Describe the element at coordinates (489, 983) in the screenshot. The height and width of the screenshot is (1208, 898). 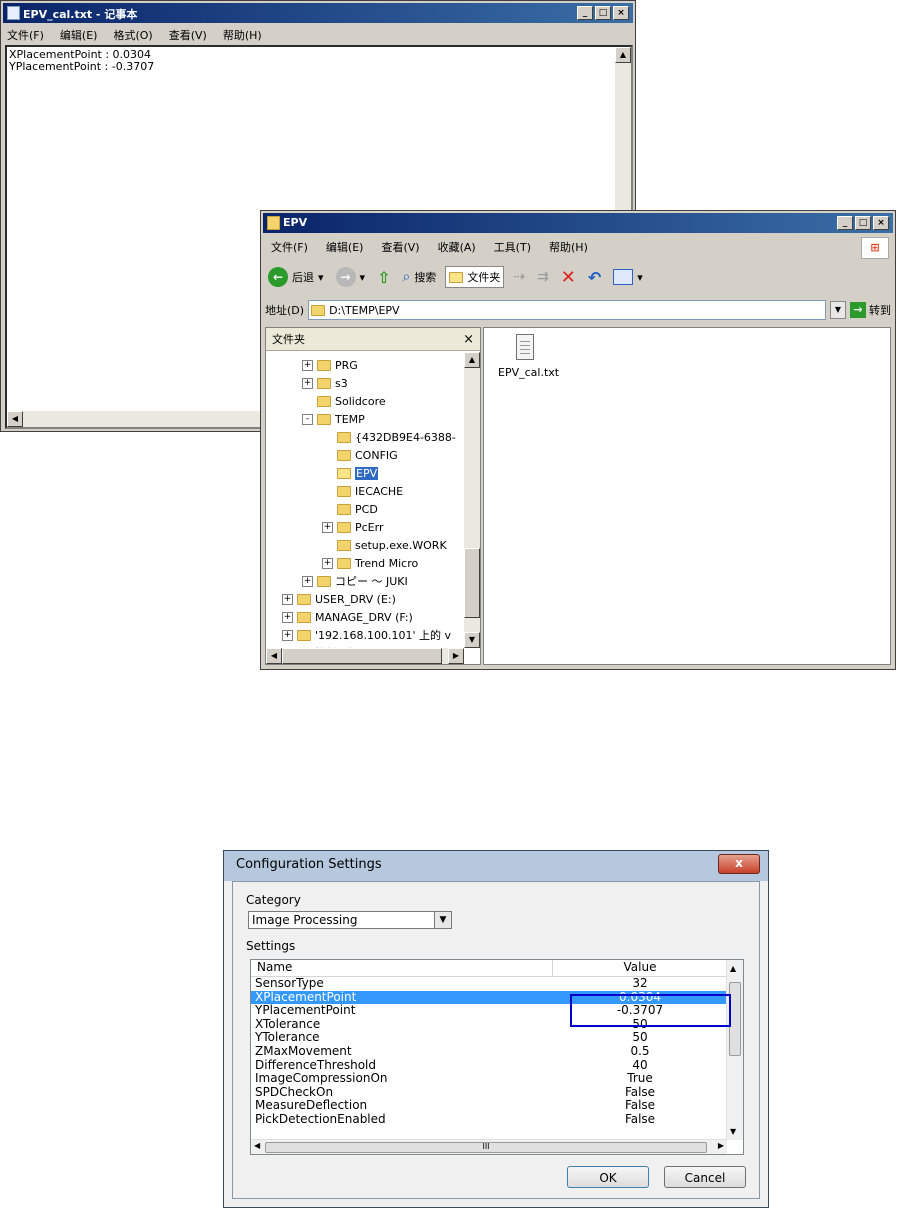
I see `table-row: SensorType 32` at that location.